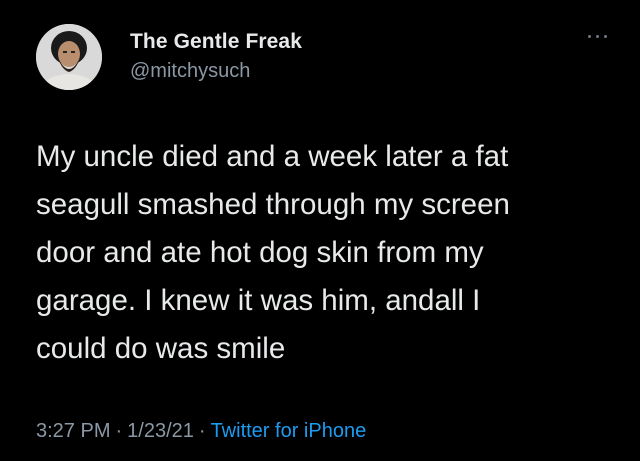 Image resolution: width=640 pixels, height=461 pixels. I want to click on tweet-source-link: Twitter for iPhone, so click(289, 431).